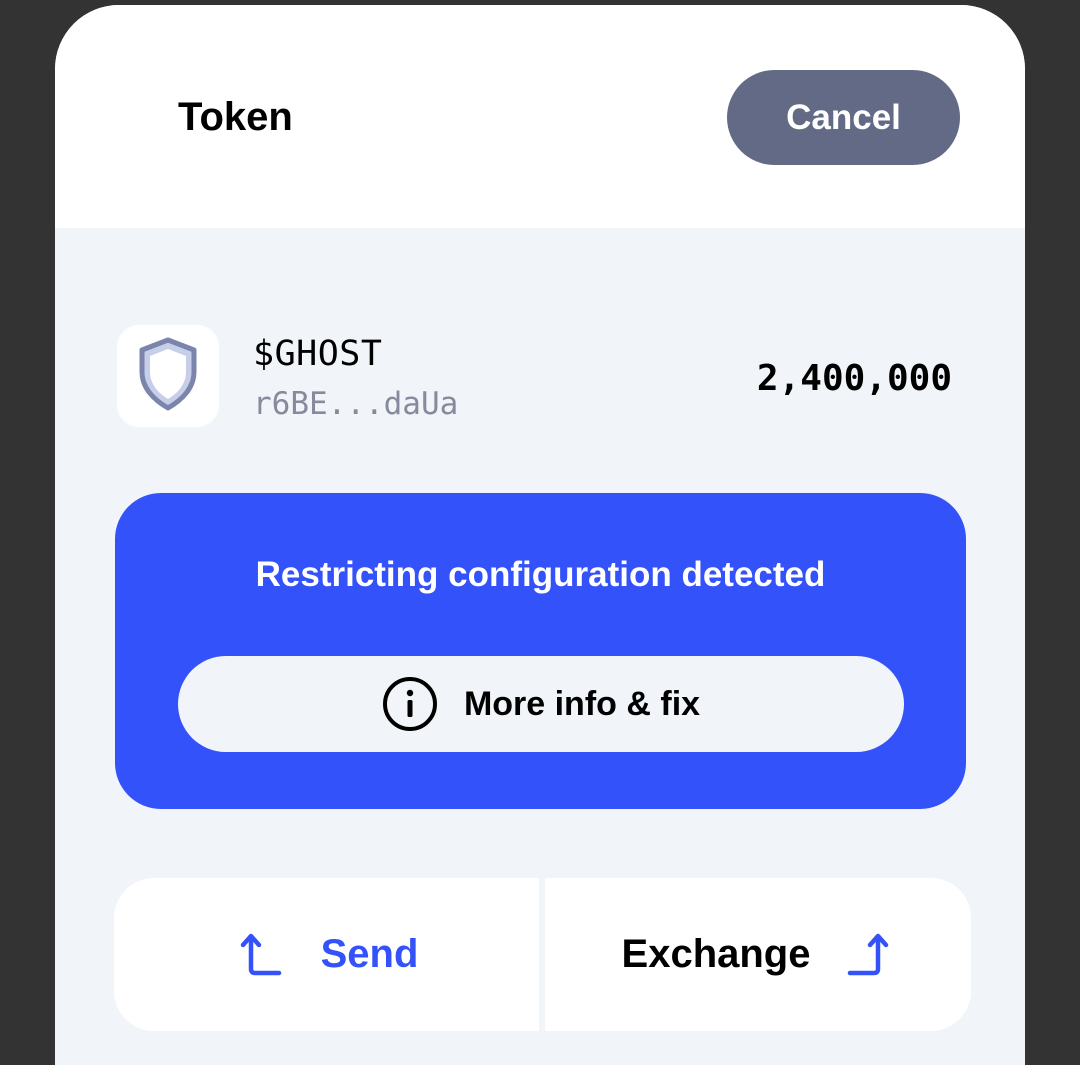  What do you see at coordinates (356, 404) in the screenshot?
I see `token-address: r6BE...daUa` at bounding box center [356, 404].